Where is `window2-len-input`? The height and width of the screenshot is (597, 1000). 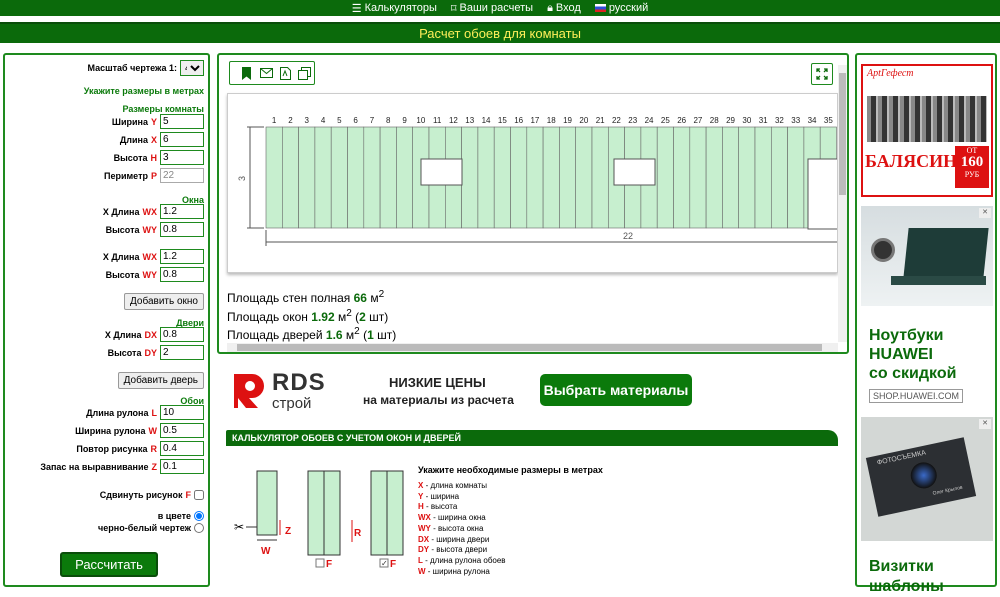
window2-len-input is located at coordinates (182, 256).